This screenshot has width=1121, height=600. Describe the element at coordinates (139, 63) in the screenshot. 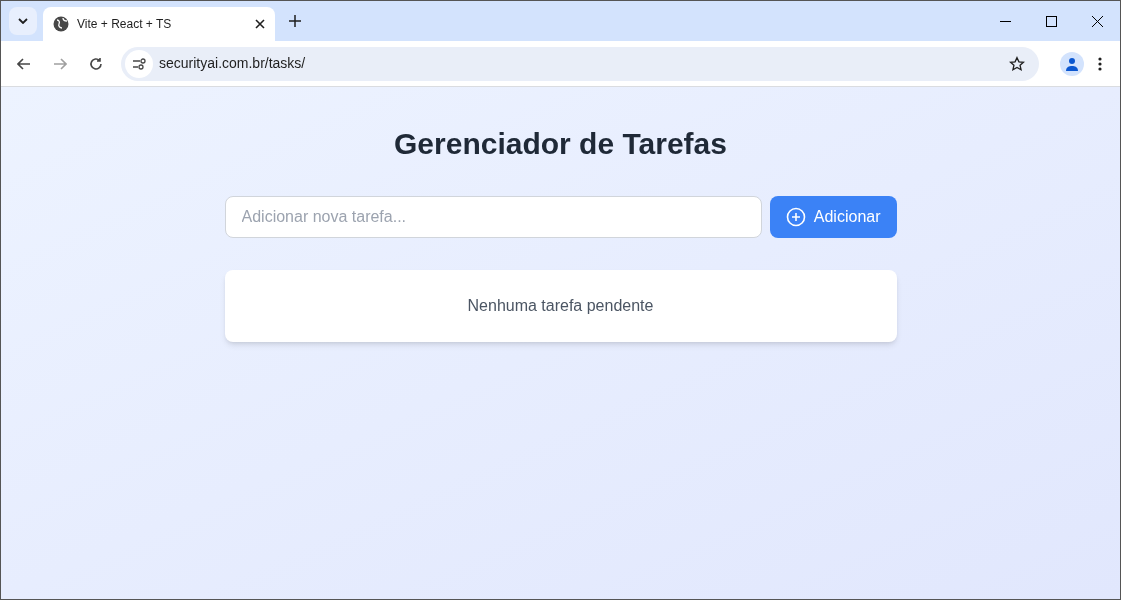

I see `site-settings-icon` at that location.